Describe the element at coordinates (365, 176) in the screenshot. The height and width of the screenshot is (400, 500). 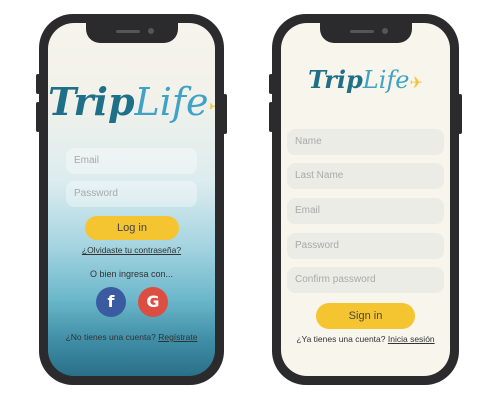
I see `last-name-field: Last Name` at that location.